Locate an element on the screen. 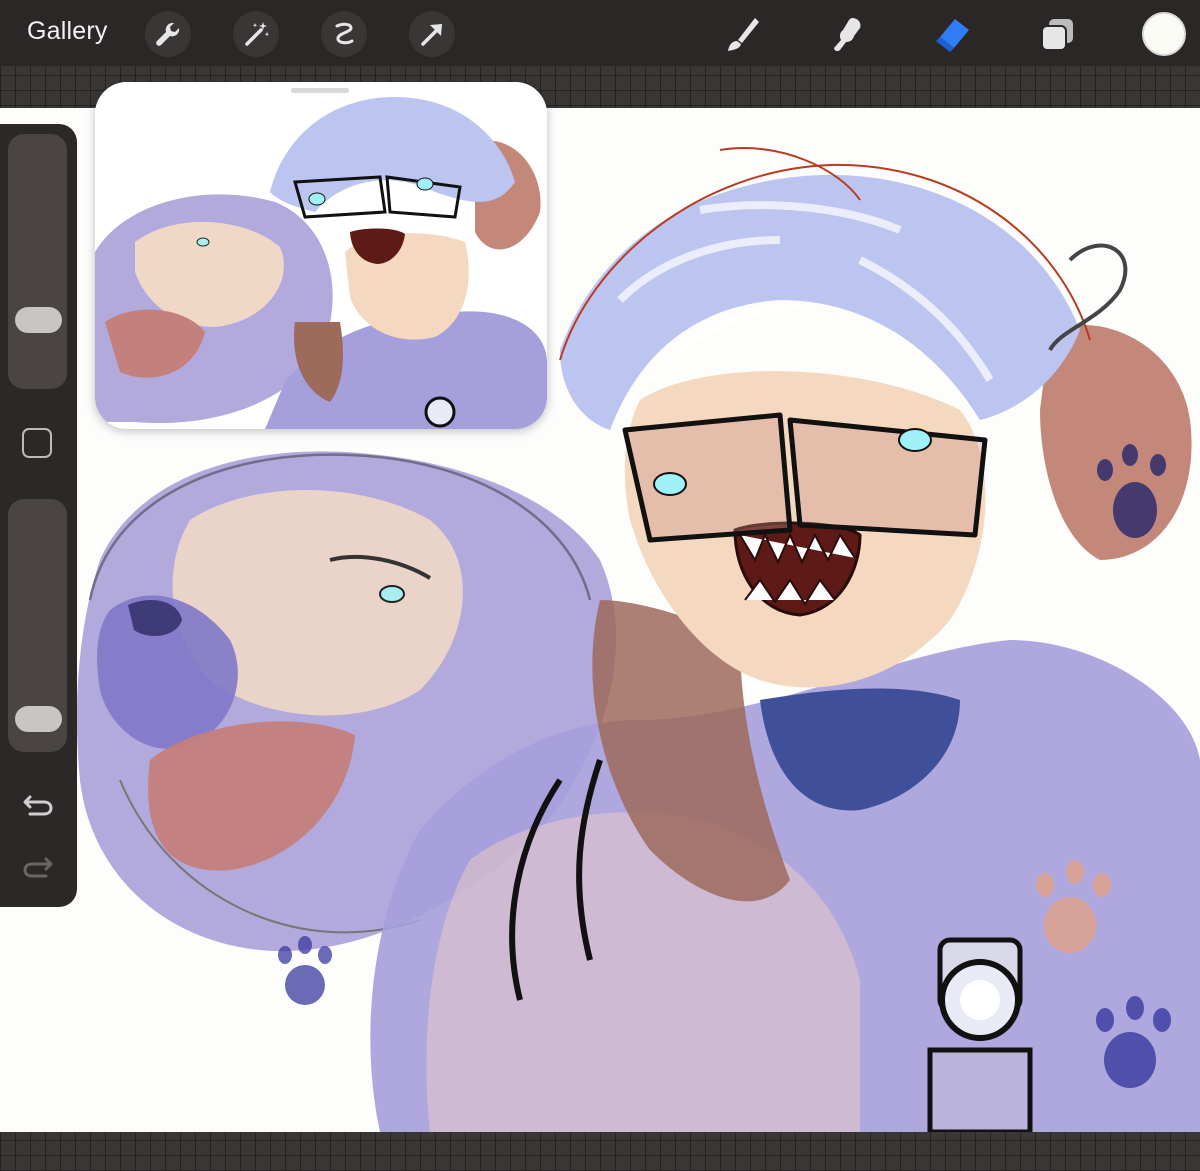 The height and width of the screenshot is (1171, 1200). redo-icon is located at coordinates (38, 867).